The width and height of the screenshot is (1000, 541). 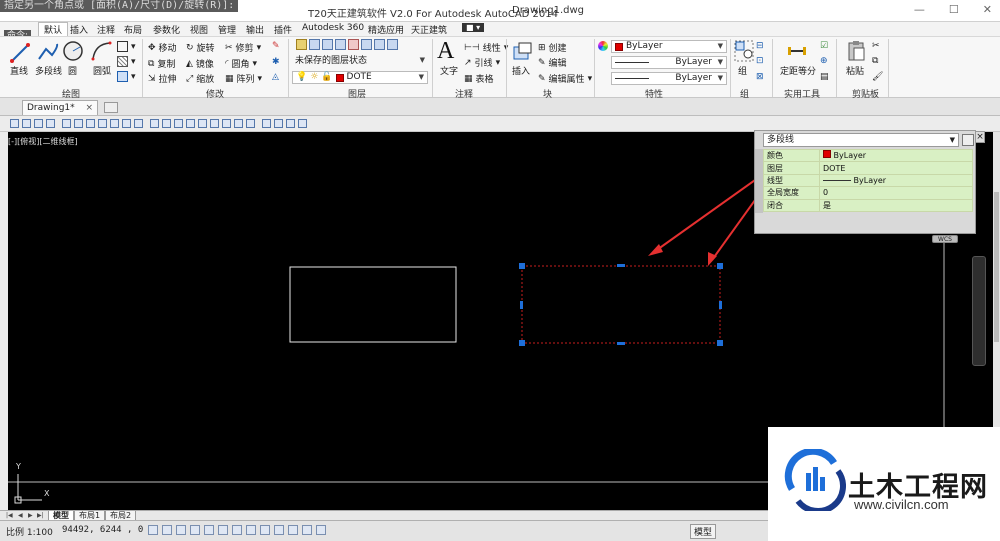 What do you see at coordinates (797, 51) in the screenshot?
I see `measure-icon` at bounding box center [797, 51].